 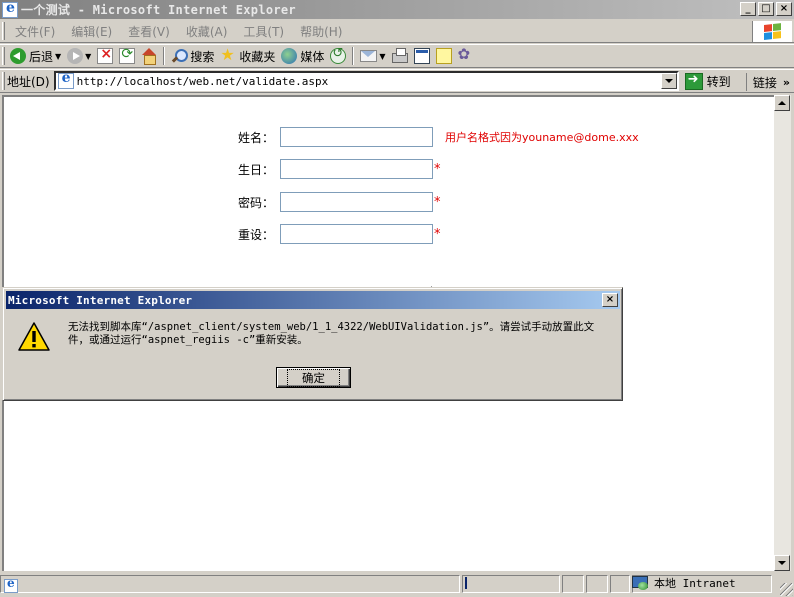 I want to click on media-label: 媒体, so click(x=312, y=56).